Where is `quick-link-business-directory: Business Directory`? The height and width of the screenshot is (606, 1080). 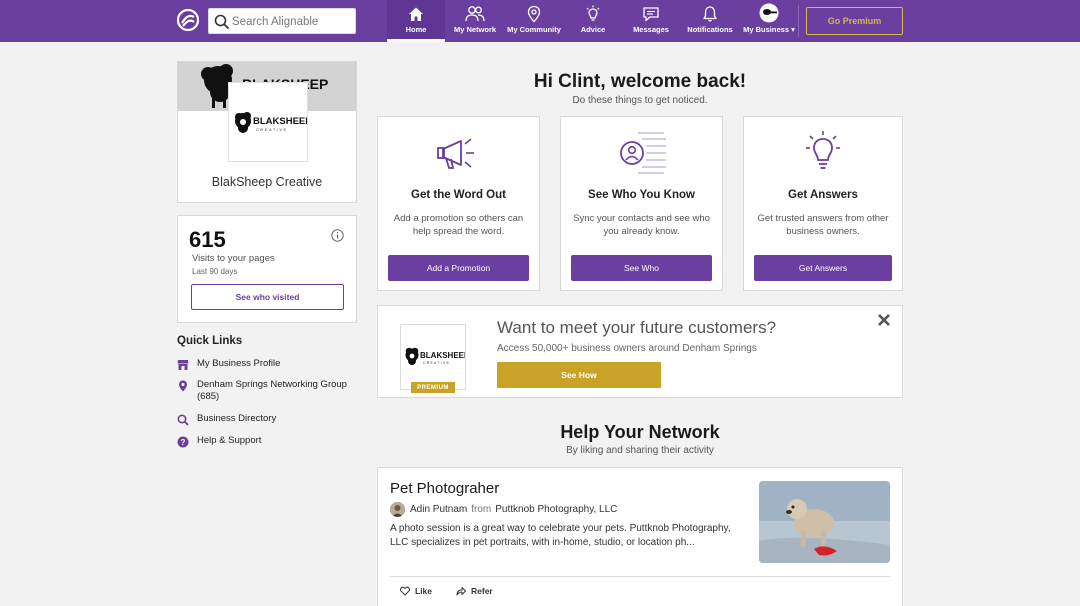
quick-link-business-directory: Business Directory is located at coordinates (267, 419).